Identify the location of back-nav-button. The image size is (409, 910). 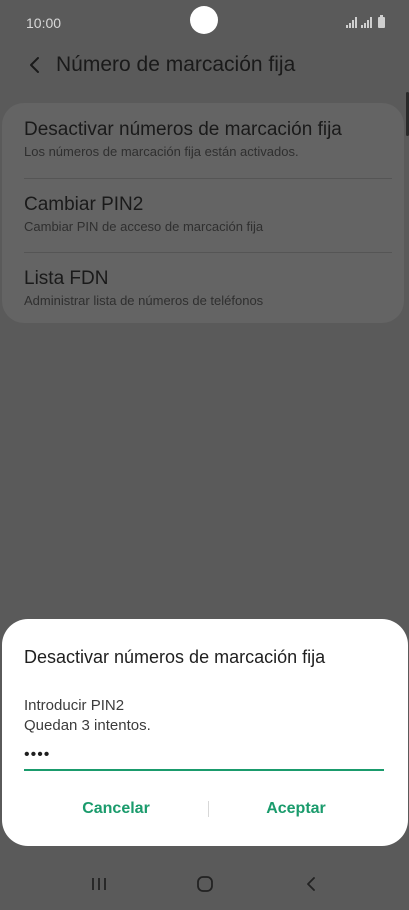
(311, 884).